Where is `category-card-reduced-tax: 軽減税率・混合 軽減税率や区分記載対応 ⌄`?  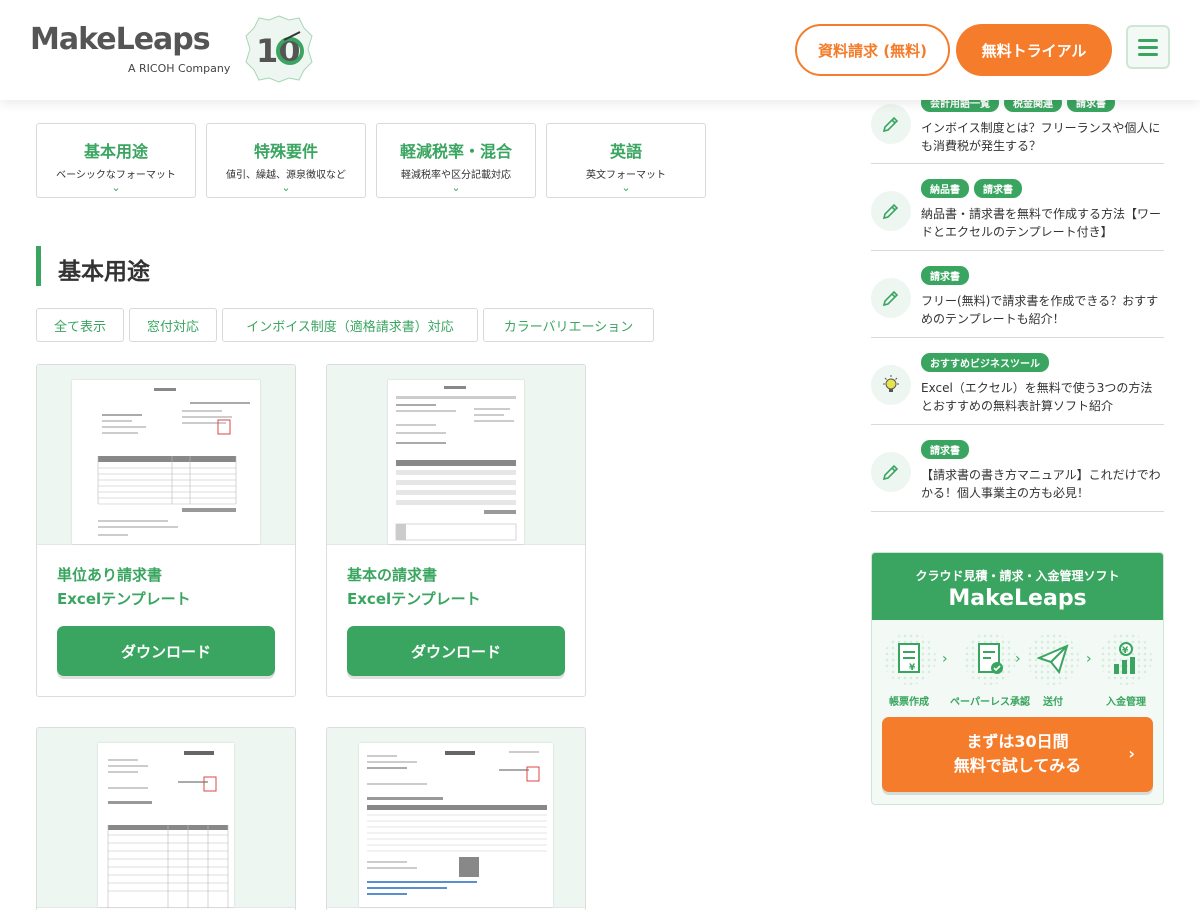
category-card-reduced-tax: 軽減税率・混合 軽減税率や区分記載対応 ⌄ is located at coordinates (456, 160).